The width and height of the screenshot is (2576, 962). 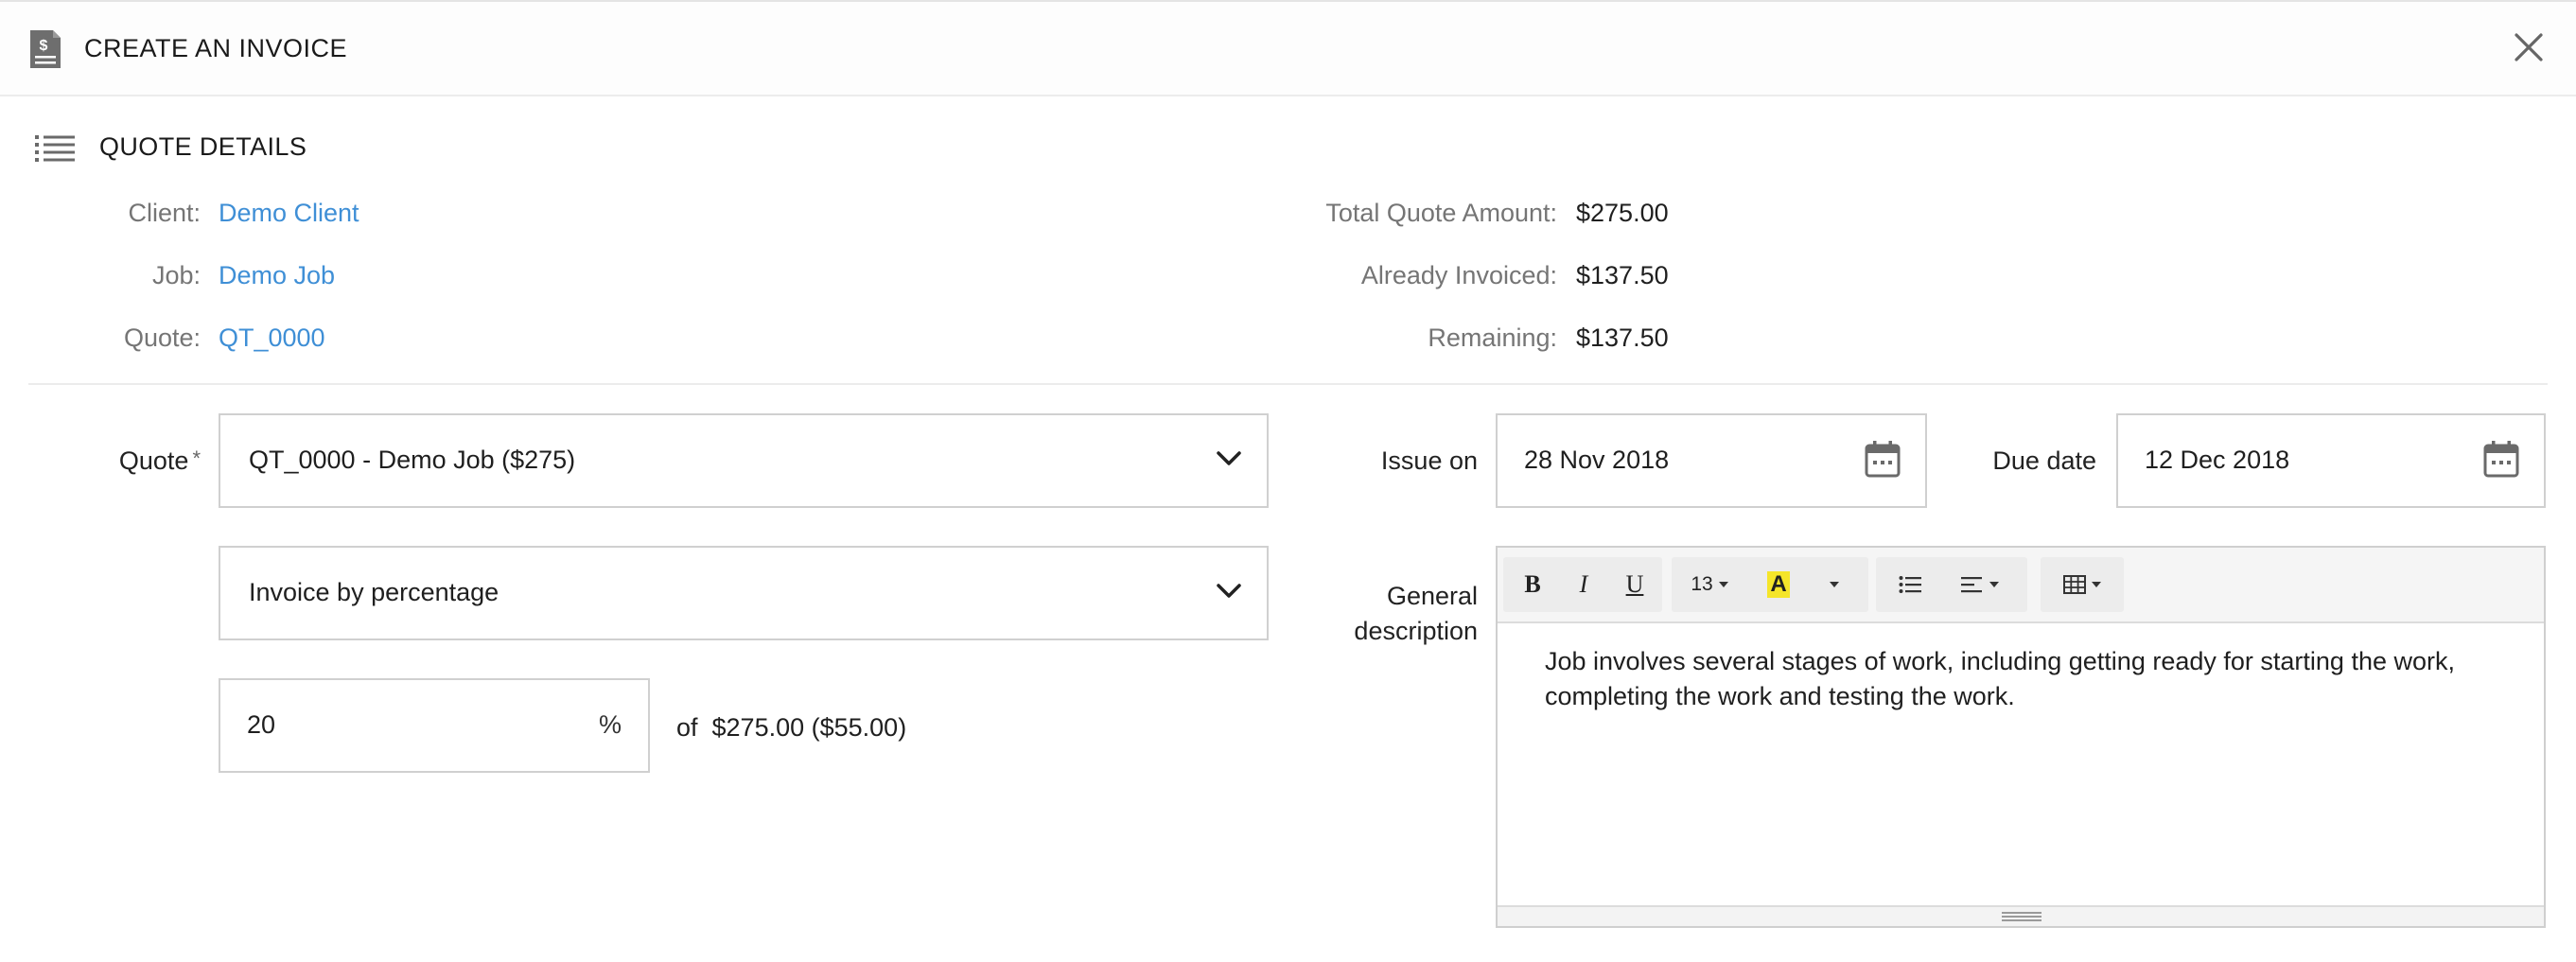 What do you see at coordinates (1493, 338) in the screenshot?
I see `remaining-label: Remaining:` at bounding box center [1493, 338].